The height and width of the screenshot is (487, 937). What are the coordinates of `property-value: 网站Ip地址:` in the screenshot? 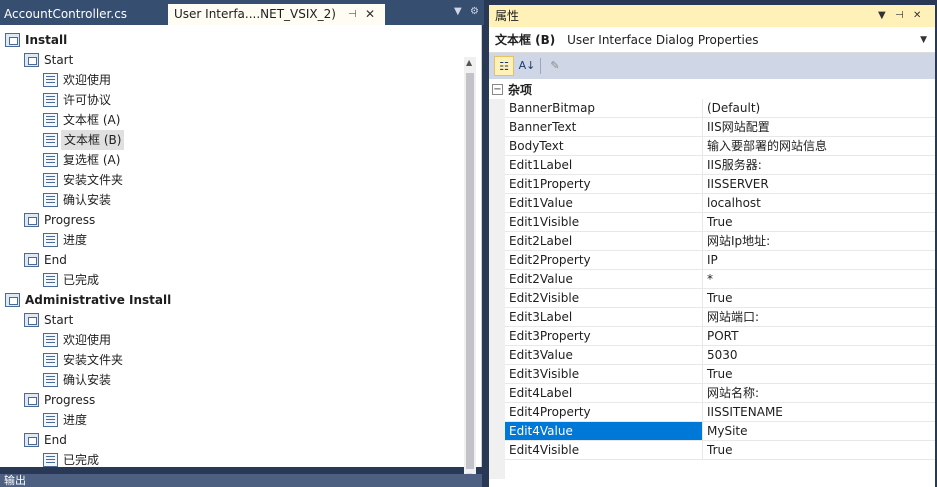 It's located at (819, 241).